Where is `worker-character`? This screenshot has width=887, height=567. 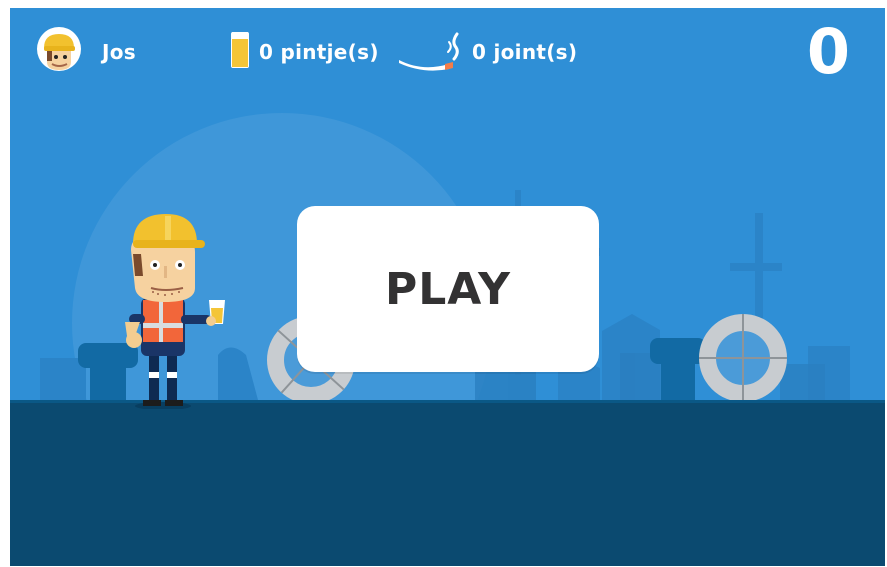
worker-character is located at coordinates (175, 311).